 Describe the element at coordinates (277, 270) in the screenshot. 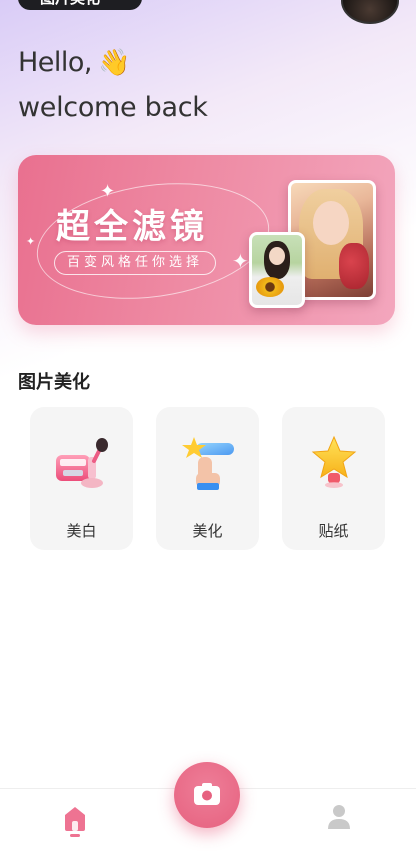

I see `banner-photo-small` at that location.